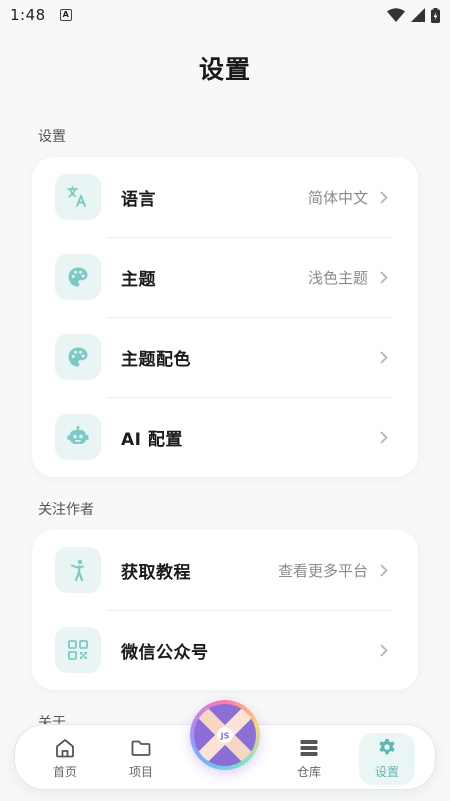 This screenshot has height=801, width=450. What do you see at coordinates (309, 759) in the screenshot?
I see `nav-repository: 仓库` at bounding box center [309, 759].